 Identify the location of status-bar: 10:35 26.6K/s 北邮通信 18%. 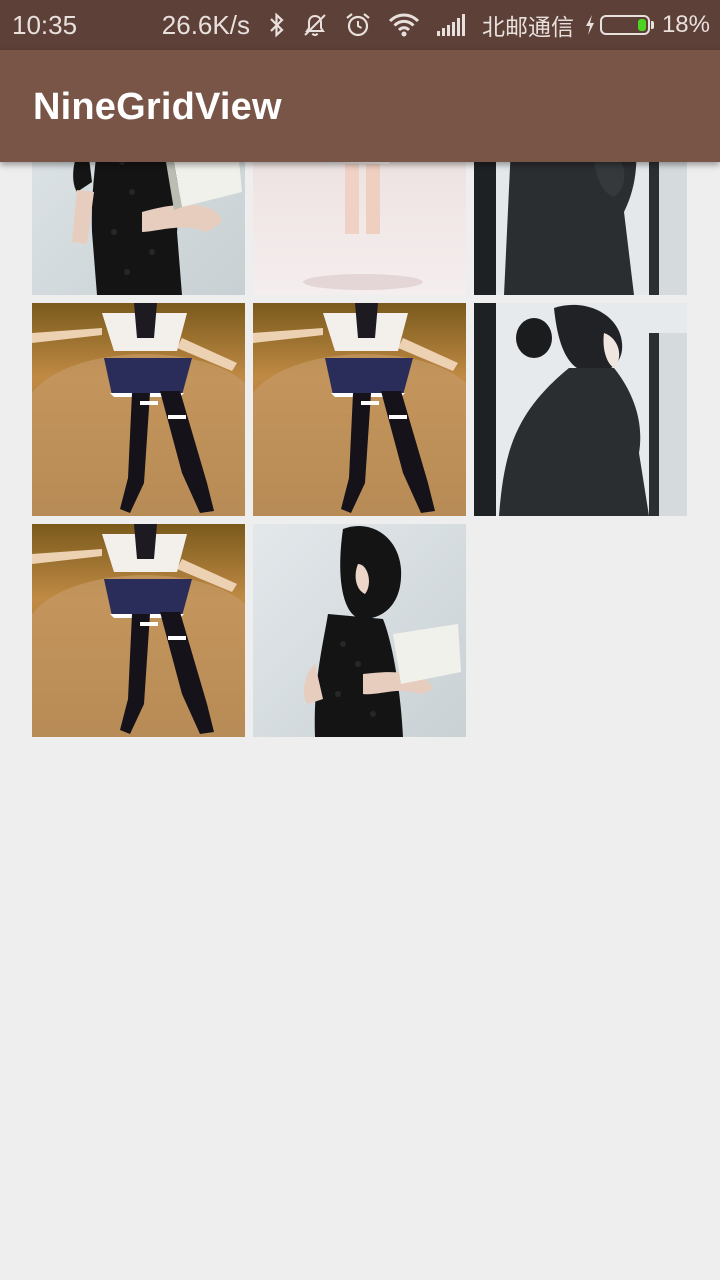
(360, 25).